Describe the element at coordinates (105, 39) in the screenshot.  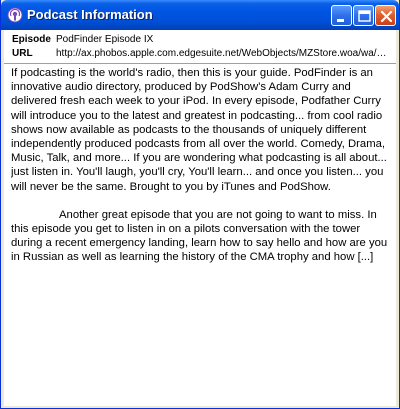
I see `episode-value: PodFinder Episode IX` at that location.